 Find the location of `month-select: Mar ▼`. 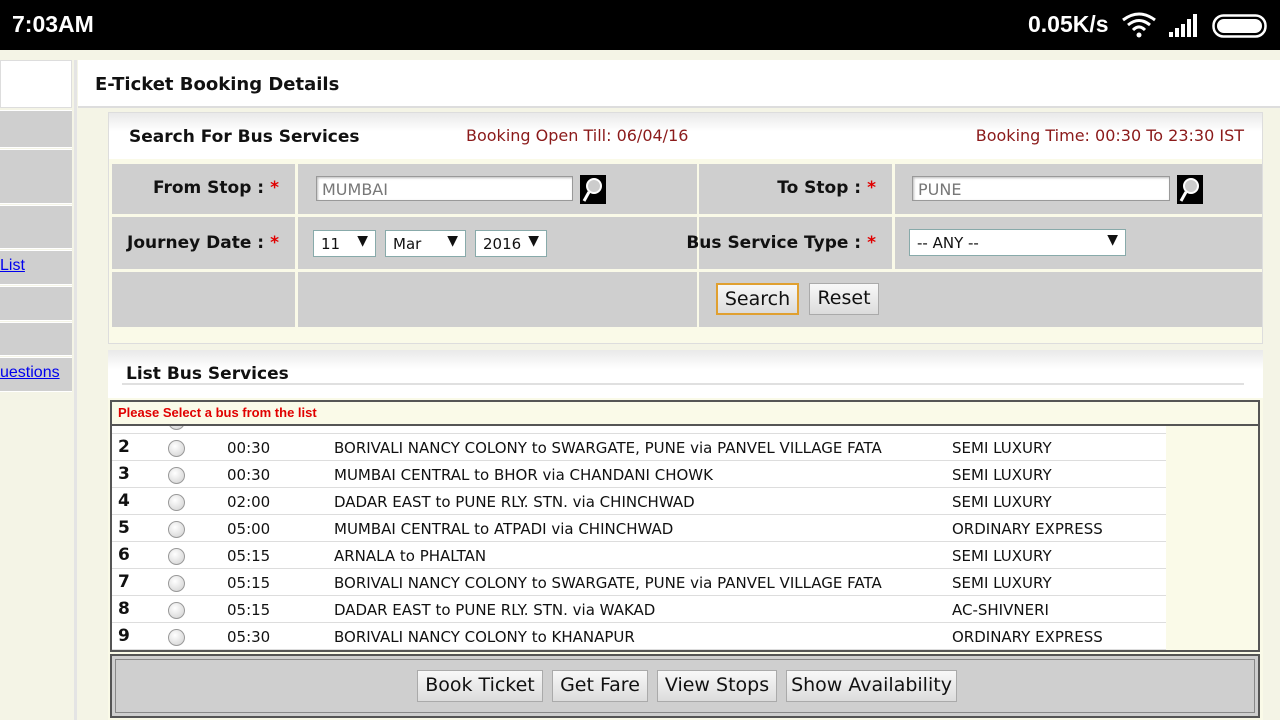

month-select: Mar ▼ is located at coordinates (425, 243).